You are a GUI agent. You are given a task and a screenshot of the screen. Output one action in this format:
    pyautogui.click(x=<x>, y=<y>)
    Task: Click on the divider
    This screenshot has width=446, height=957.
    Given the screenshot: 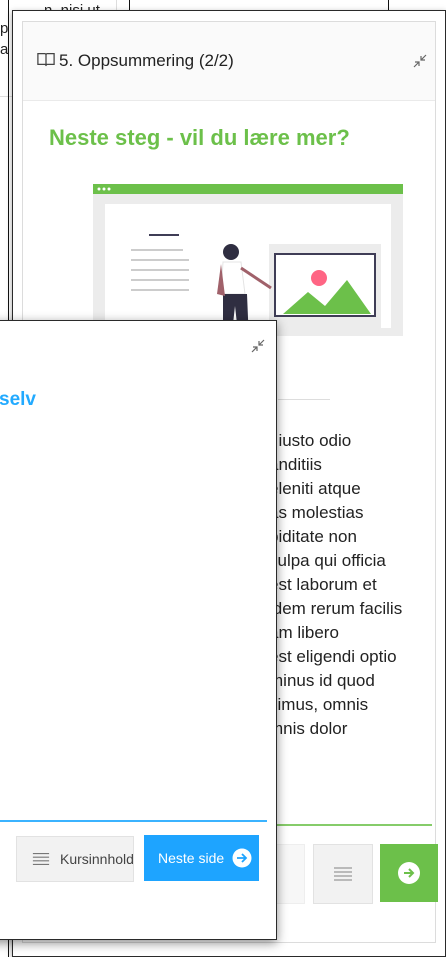 What is the action you would take?
    pyautogui.click(x=304, y=399)
    